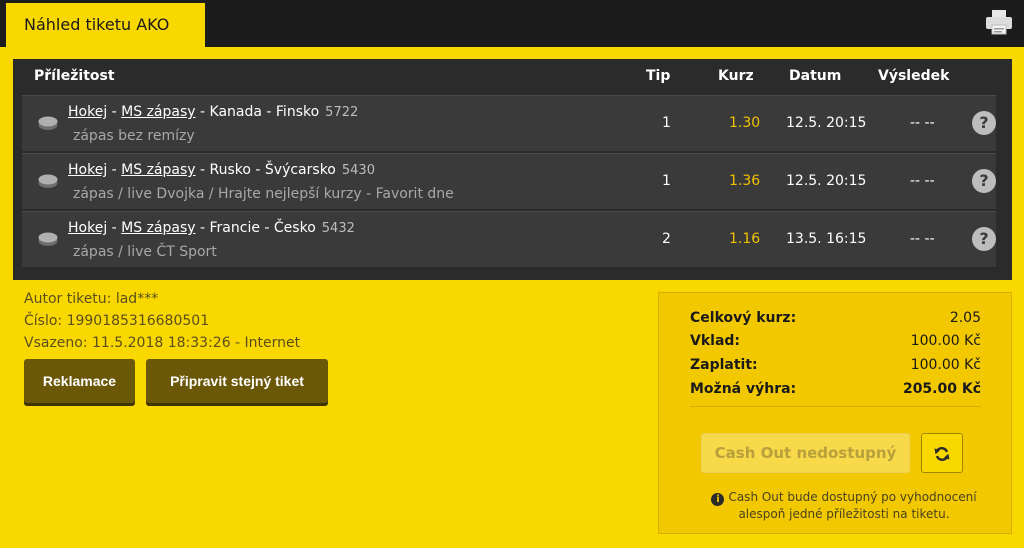 This screenshot has height=548, width=1024. What do you see at coordinates (743, 389) in the screenshot?
I see `possible-win-label: Možná výhra:` at bounding box center [743, 389].